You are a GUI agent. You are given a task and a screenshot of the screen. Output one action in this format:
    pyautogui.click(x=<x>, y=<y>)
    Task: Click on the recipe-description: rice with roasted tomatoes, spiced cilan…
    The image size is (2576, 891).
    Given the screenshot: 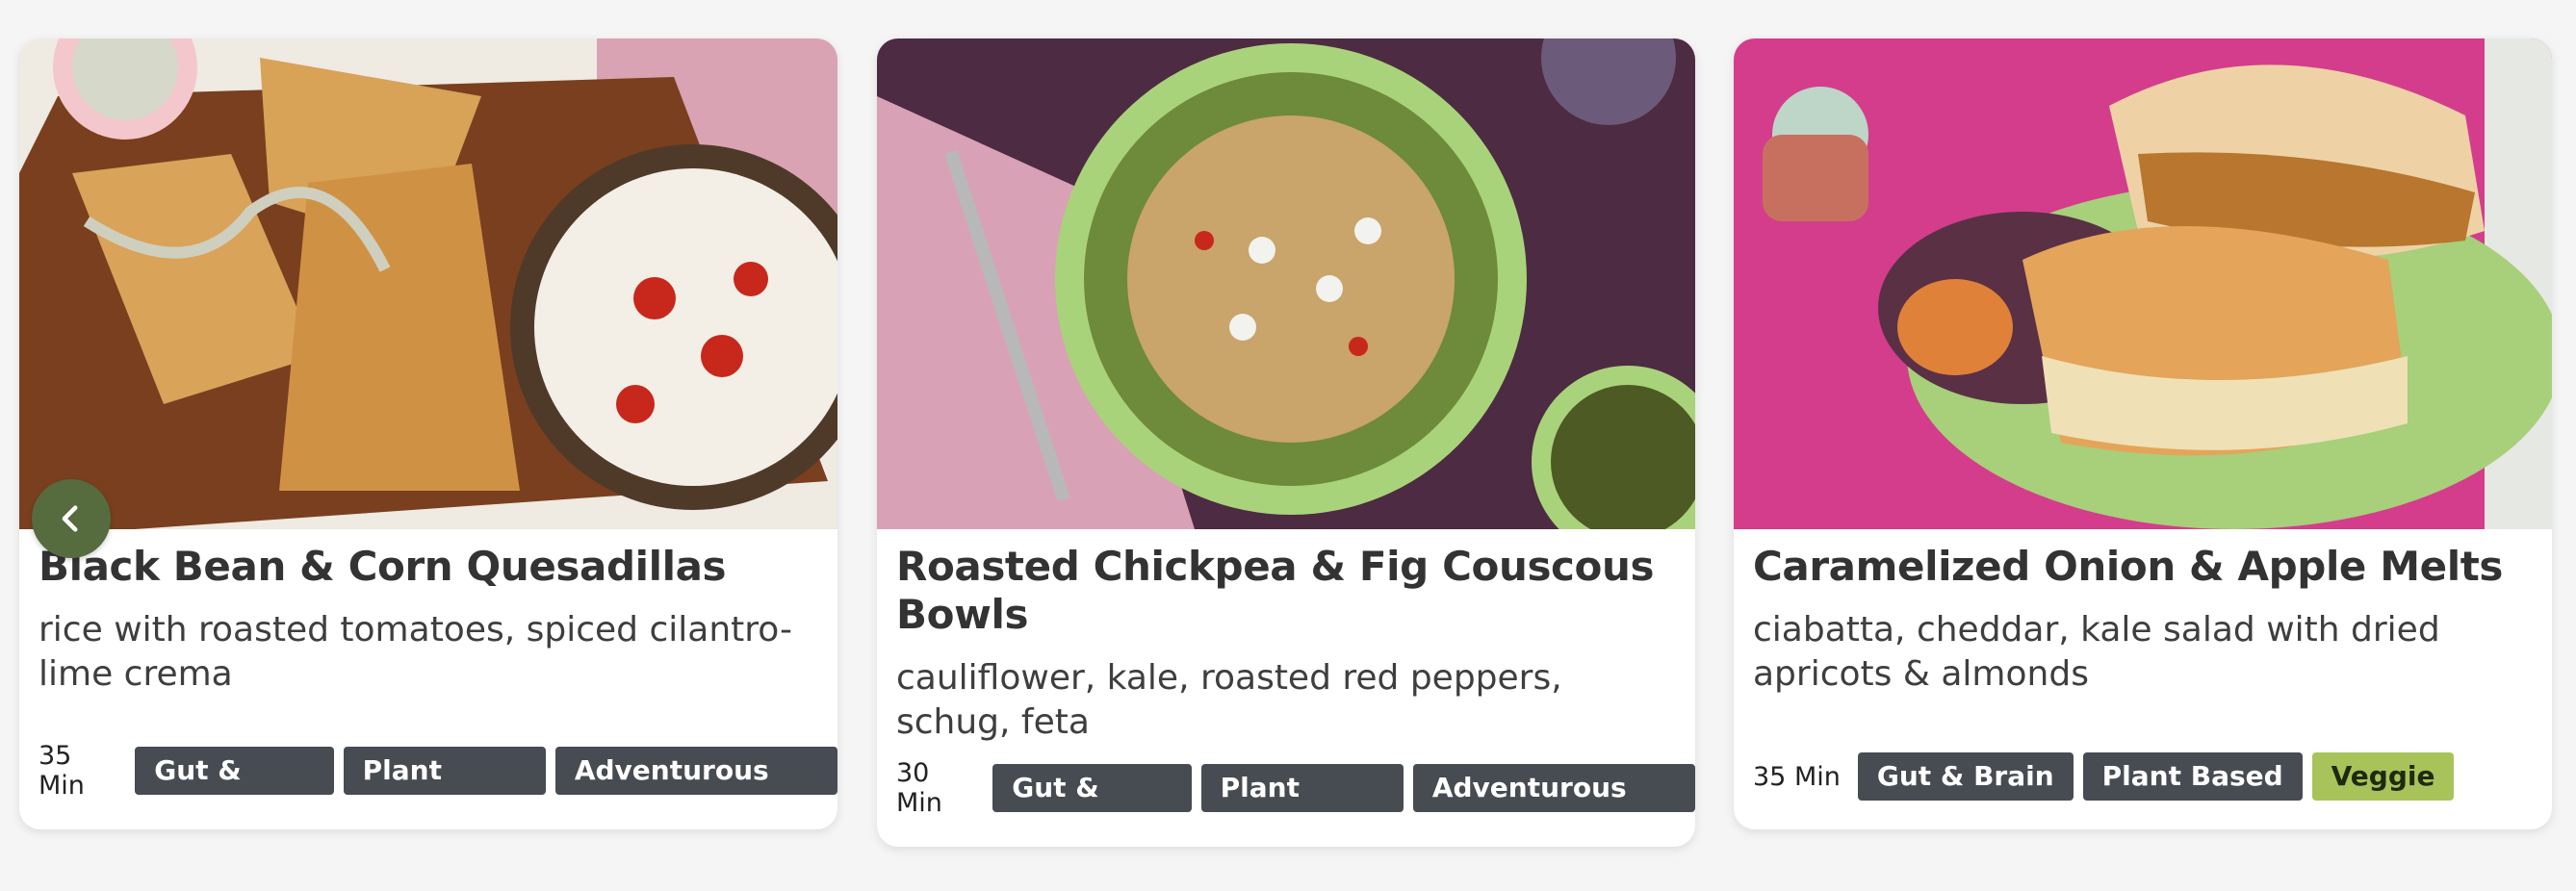 What is the action you would take?
    pyautogui.click(x=416, y=652)
    